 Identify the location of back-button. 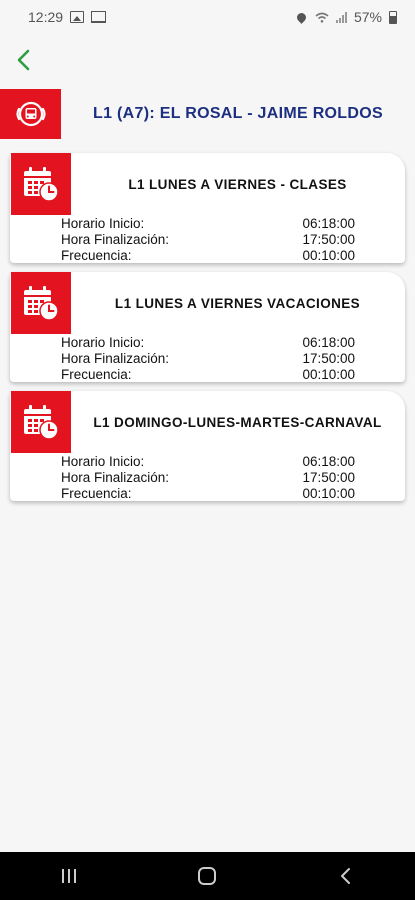
(24, 60).